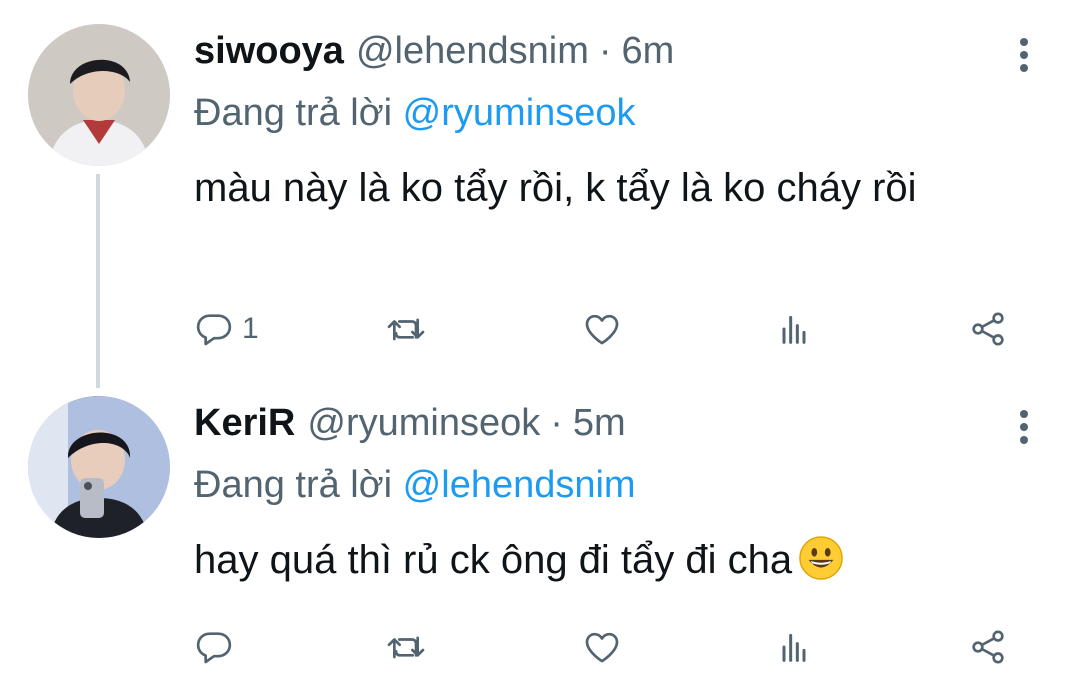  What do you see at coordinates (423, 423) in the screenshot?
I see `user-handle: @ryuminseok` at bounding box center [423, 423].